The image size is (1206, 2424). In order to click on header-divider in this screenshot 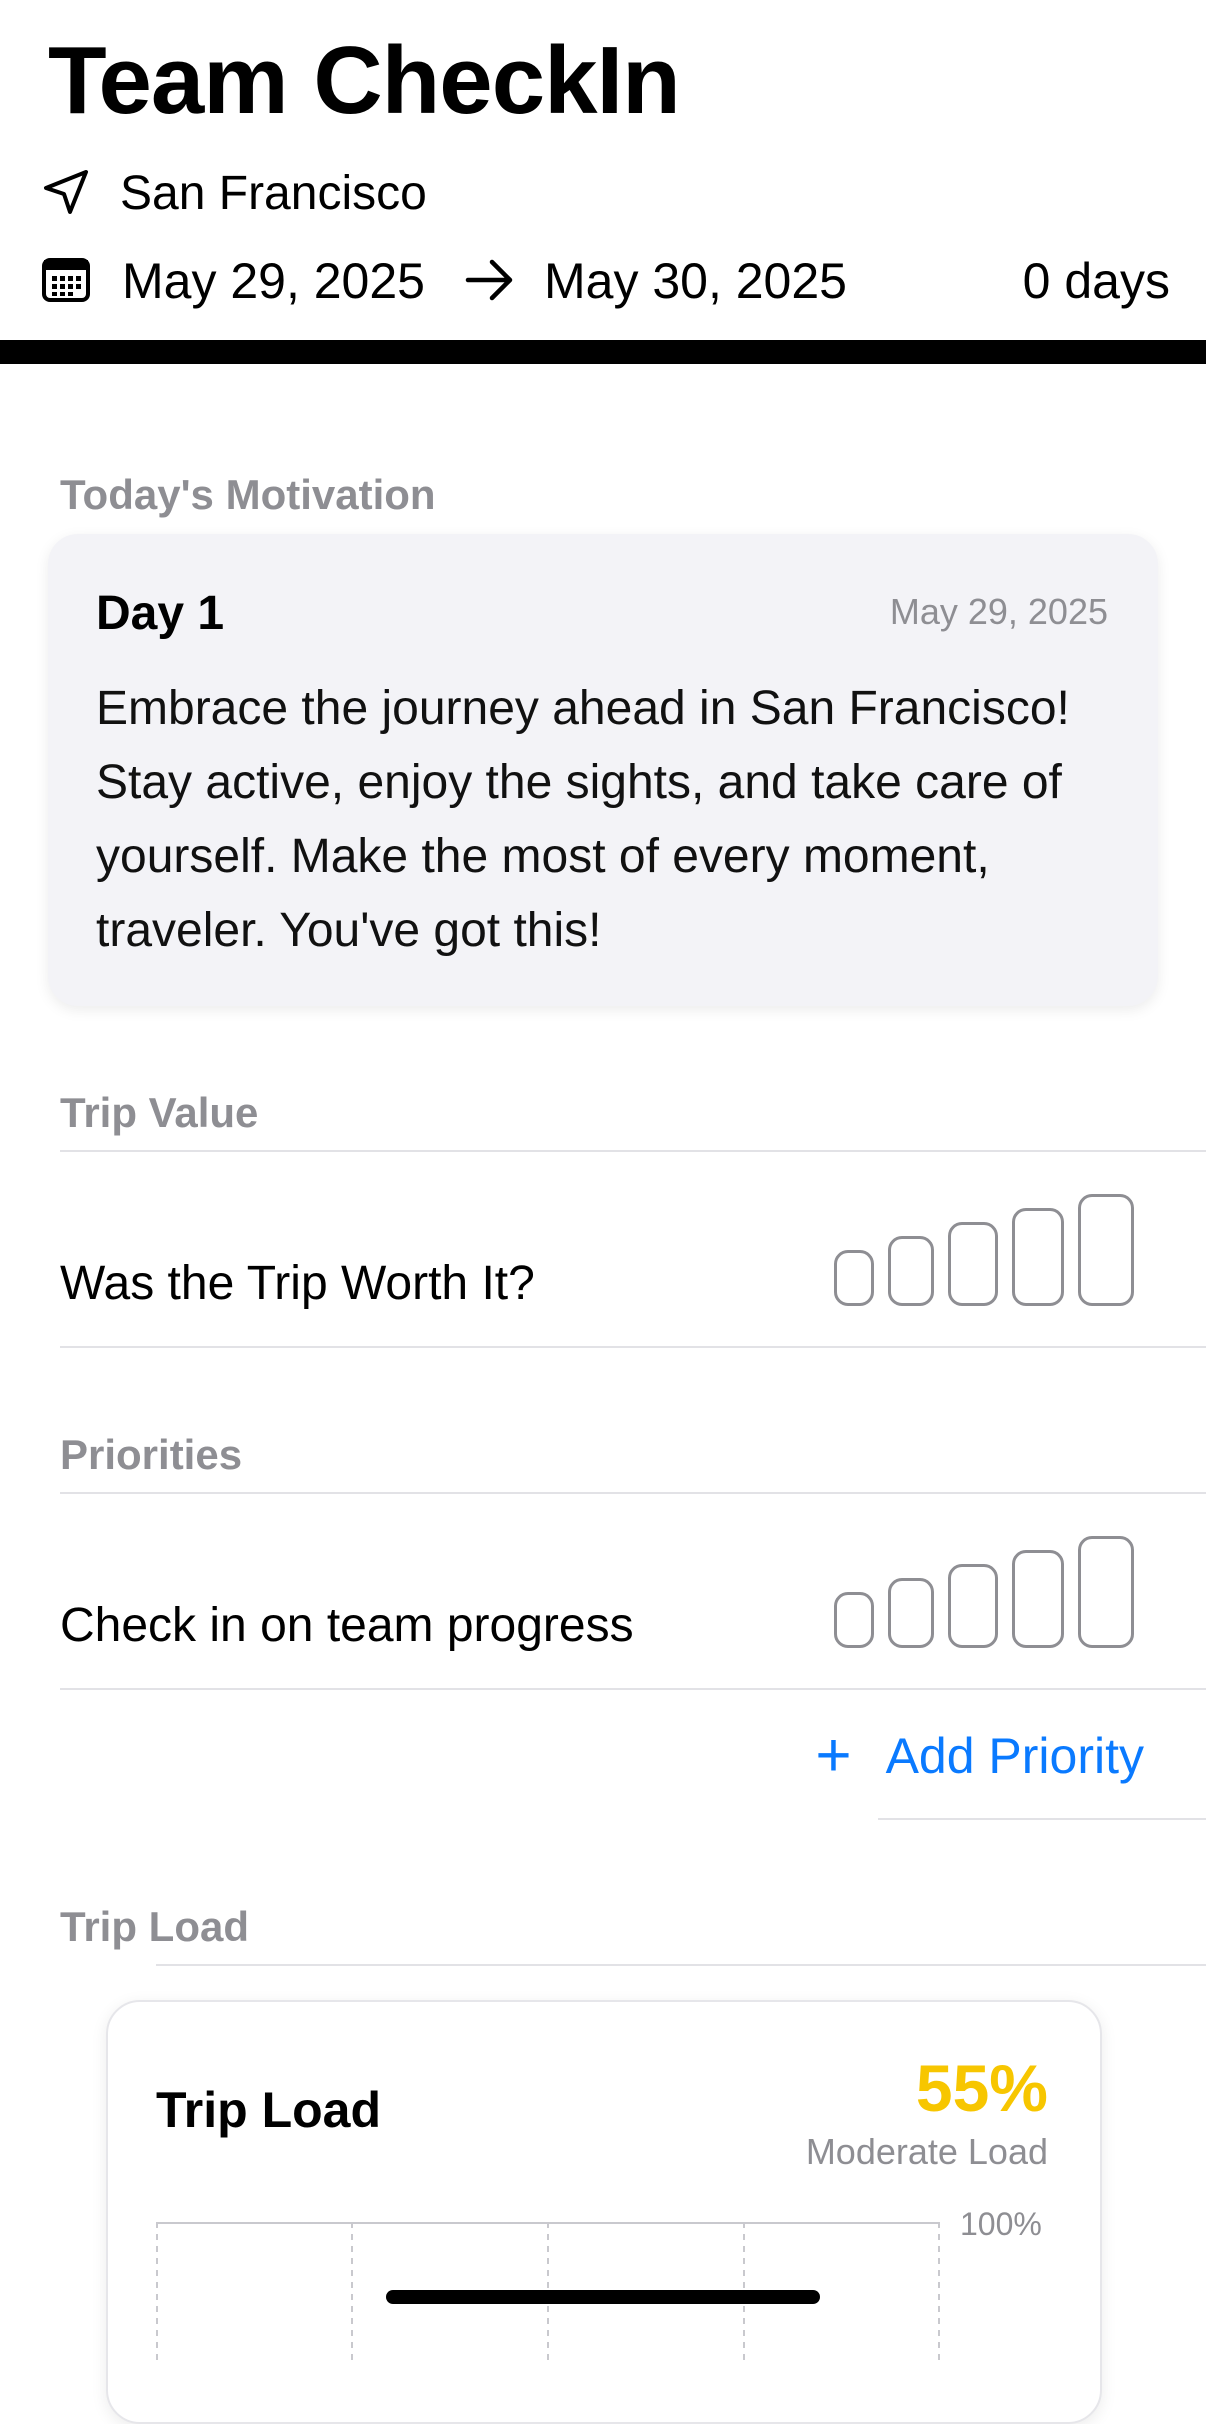, I will do `click(603, 352)`.